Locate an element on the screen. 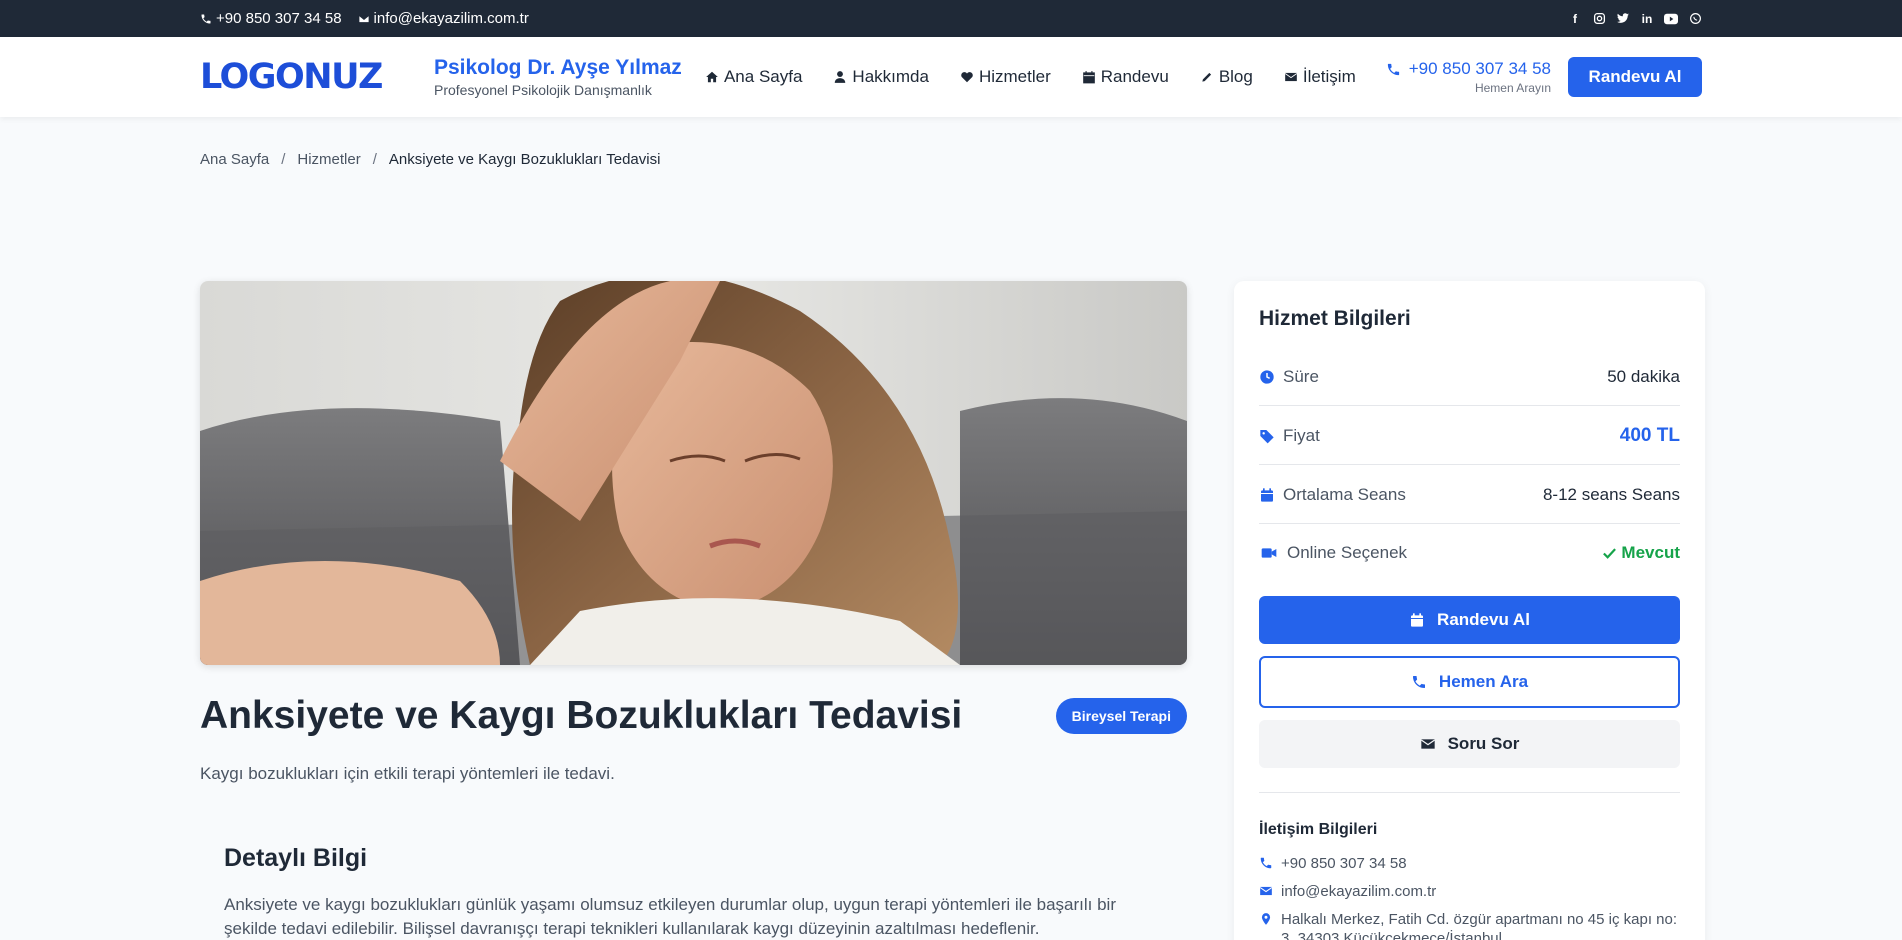 The width and height of the screenshot is (1902, 940). contact-phone-text: +90 850 307 34 58 is located at coordinates (1344, 863).